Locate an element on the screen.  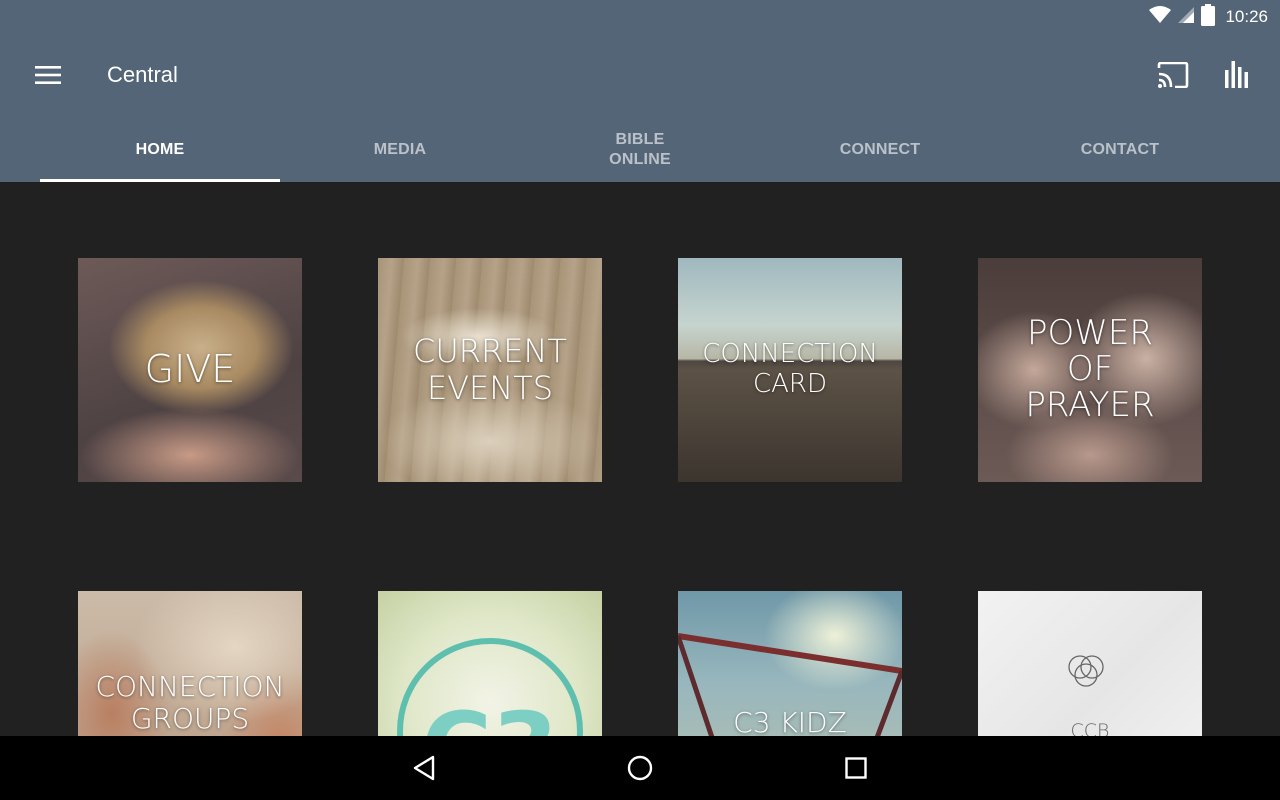
toolbar: Central is located at coordinates (640, 76).